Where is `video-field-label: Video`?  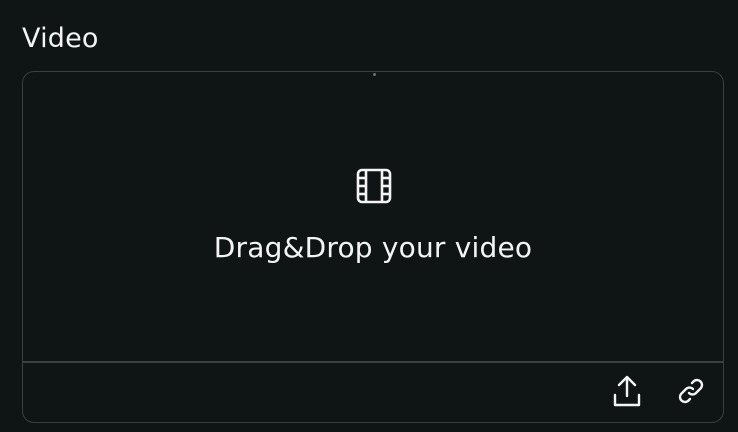 video-field-label: Video is located at coordinates (60, 38).